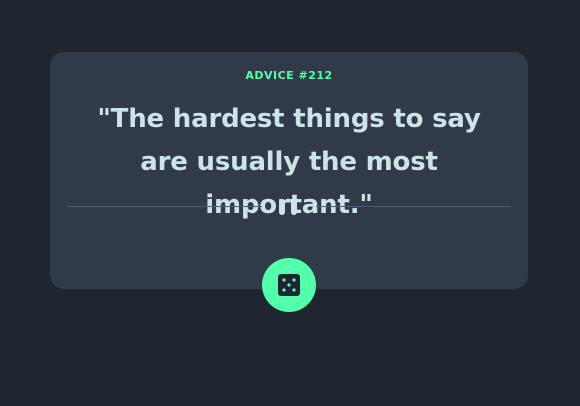 The image size is (580, 406). Describe the element at coordinates (282, 207) in the screenshot. I see `pause-bar-left` at that location.